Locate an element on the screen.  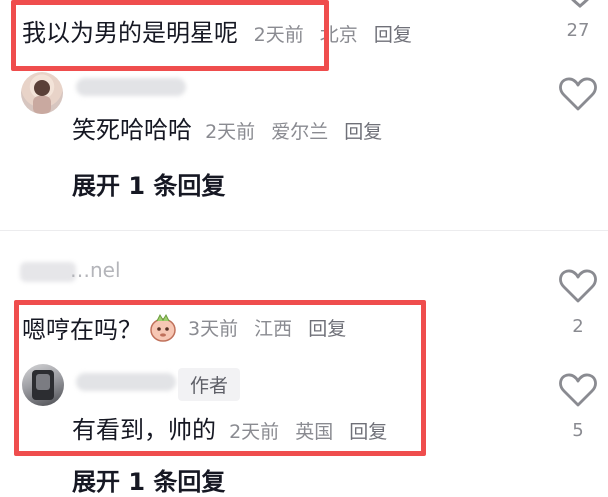
like-count: 2 is located at coordinates (578, 326).